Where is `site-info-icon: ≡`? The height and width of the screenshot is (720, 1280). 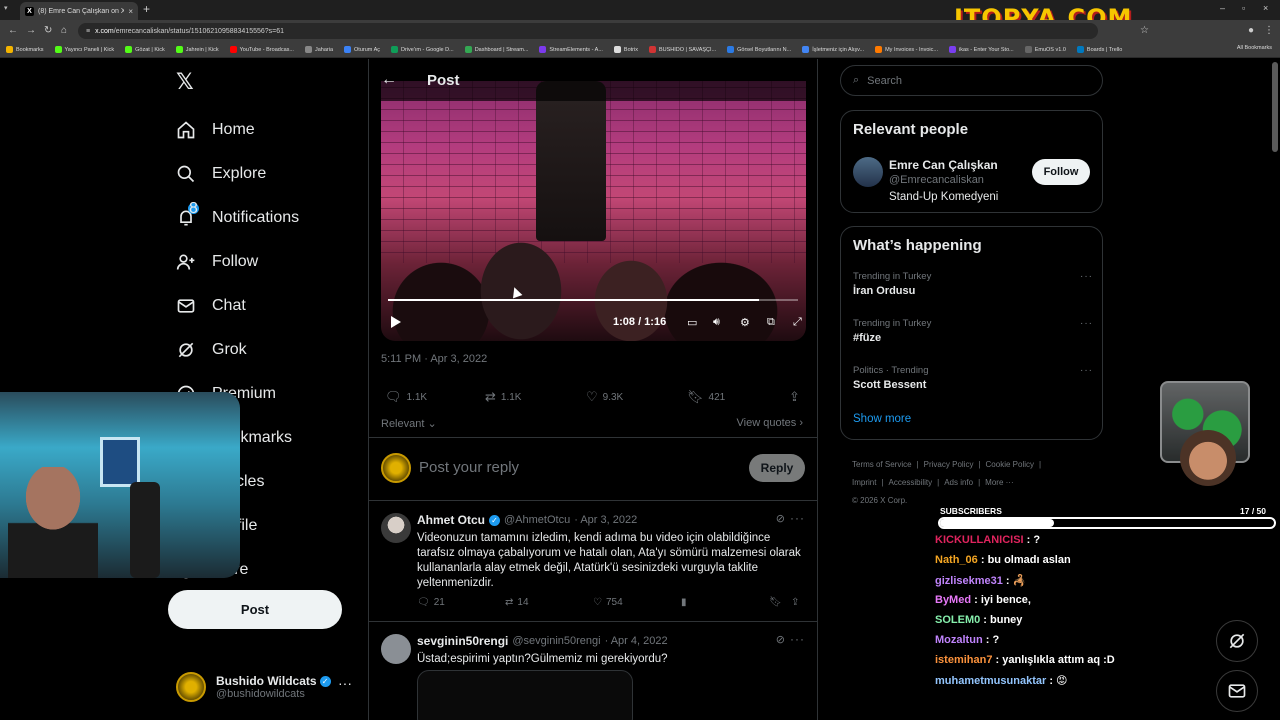 site-info-icon: ≡ is located at coordinates (88, 31).